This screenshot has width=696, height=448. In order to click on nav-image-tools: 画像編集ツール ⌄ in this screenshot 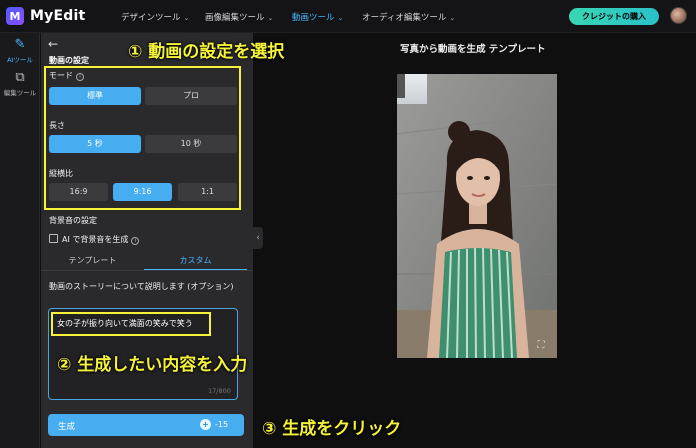, I will do `click(239, 17)`.